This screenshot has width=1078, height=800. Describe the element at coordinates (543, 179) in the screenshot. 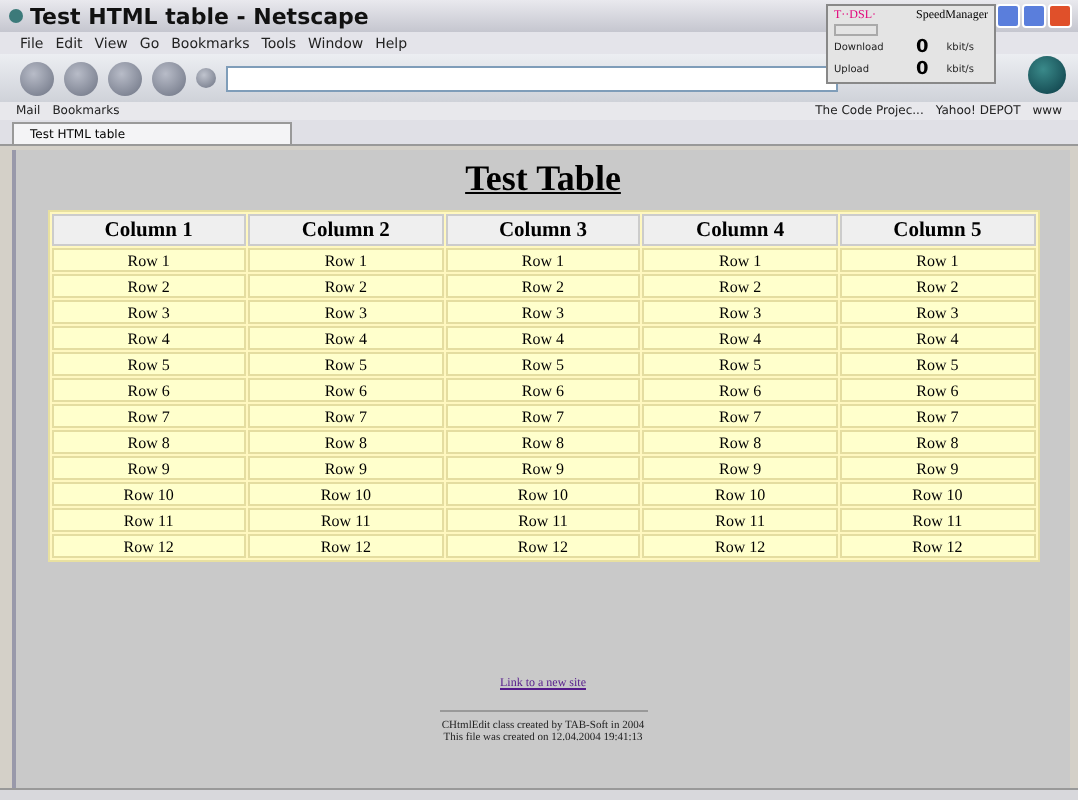

I see `page-heading: Test Table` at that location.